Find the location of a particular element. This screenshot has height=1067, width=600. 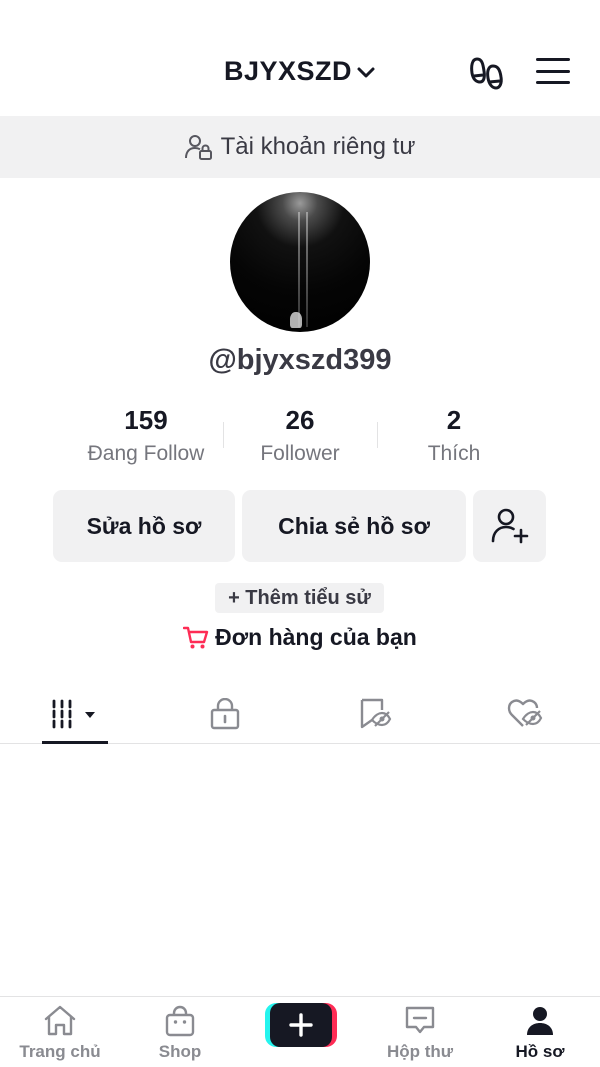

add-user-icon is located at coordinates (509, 526).